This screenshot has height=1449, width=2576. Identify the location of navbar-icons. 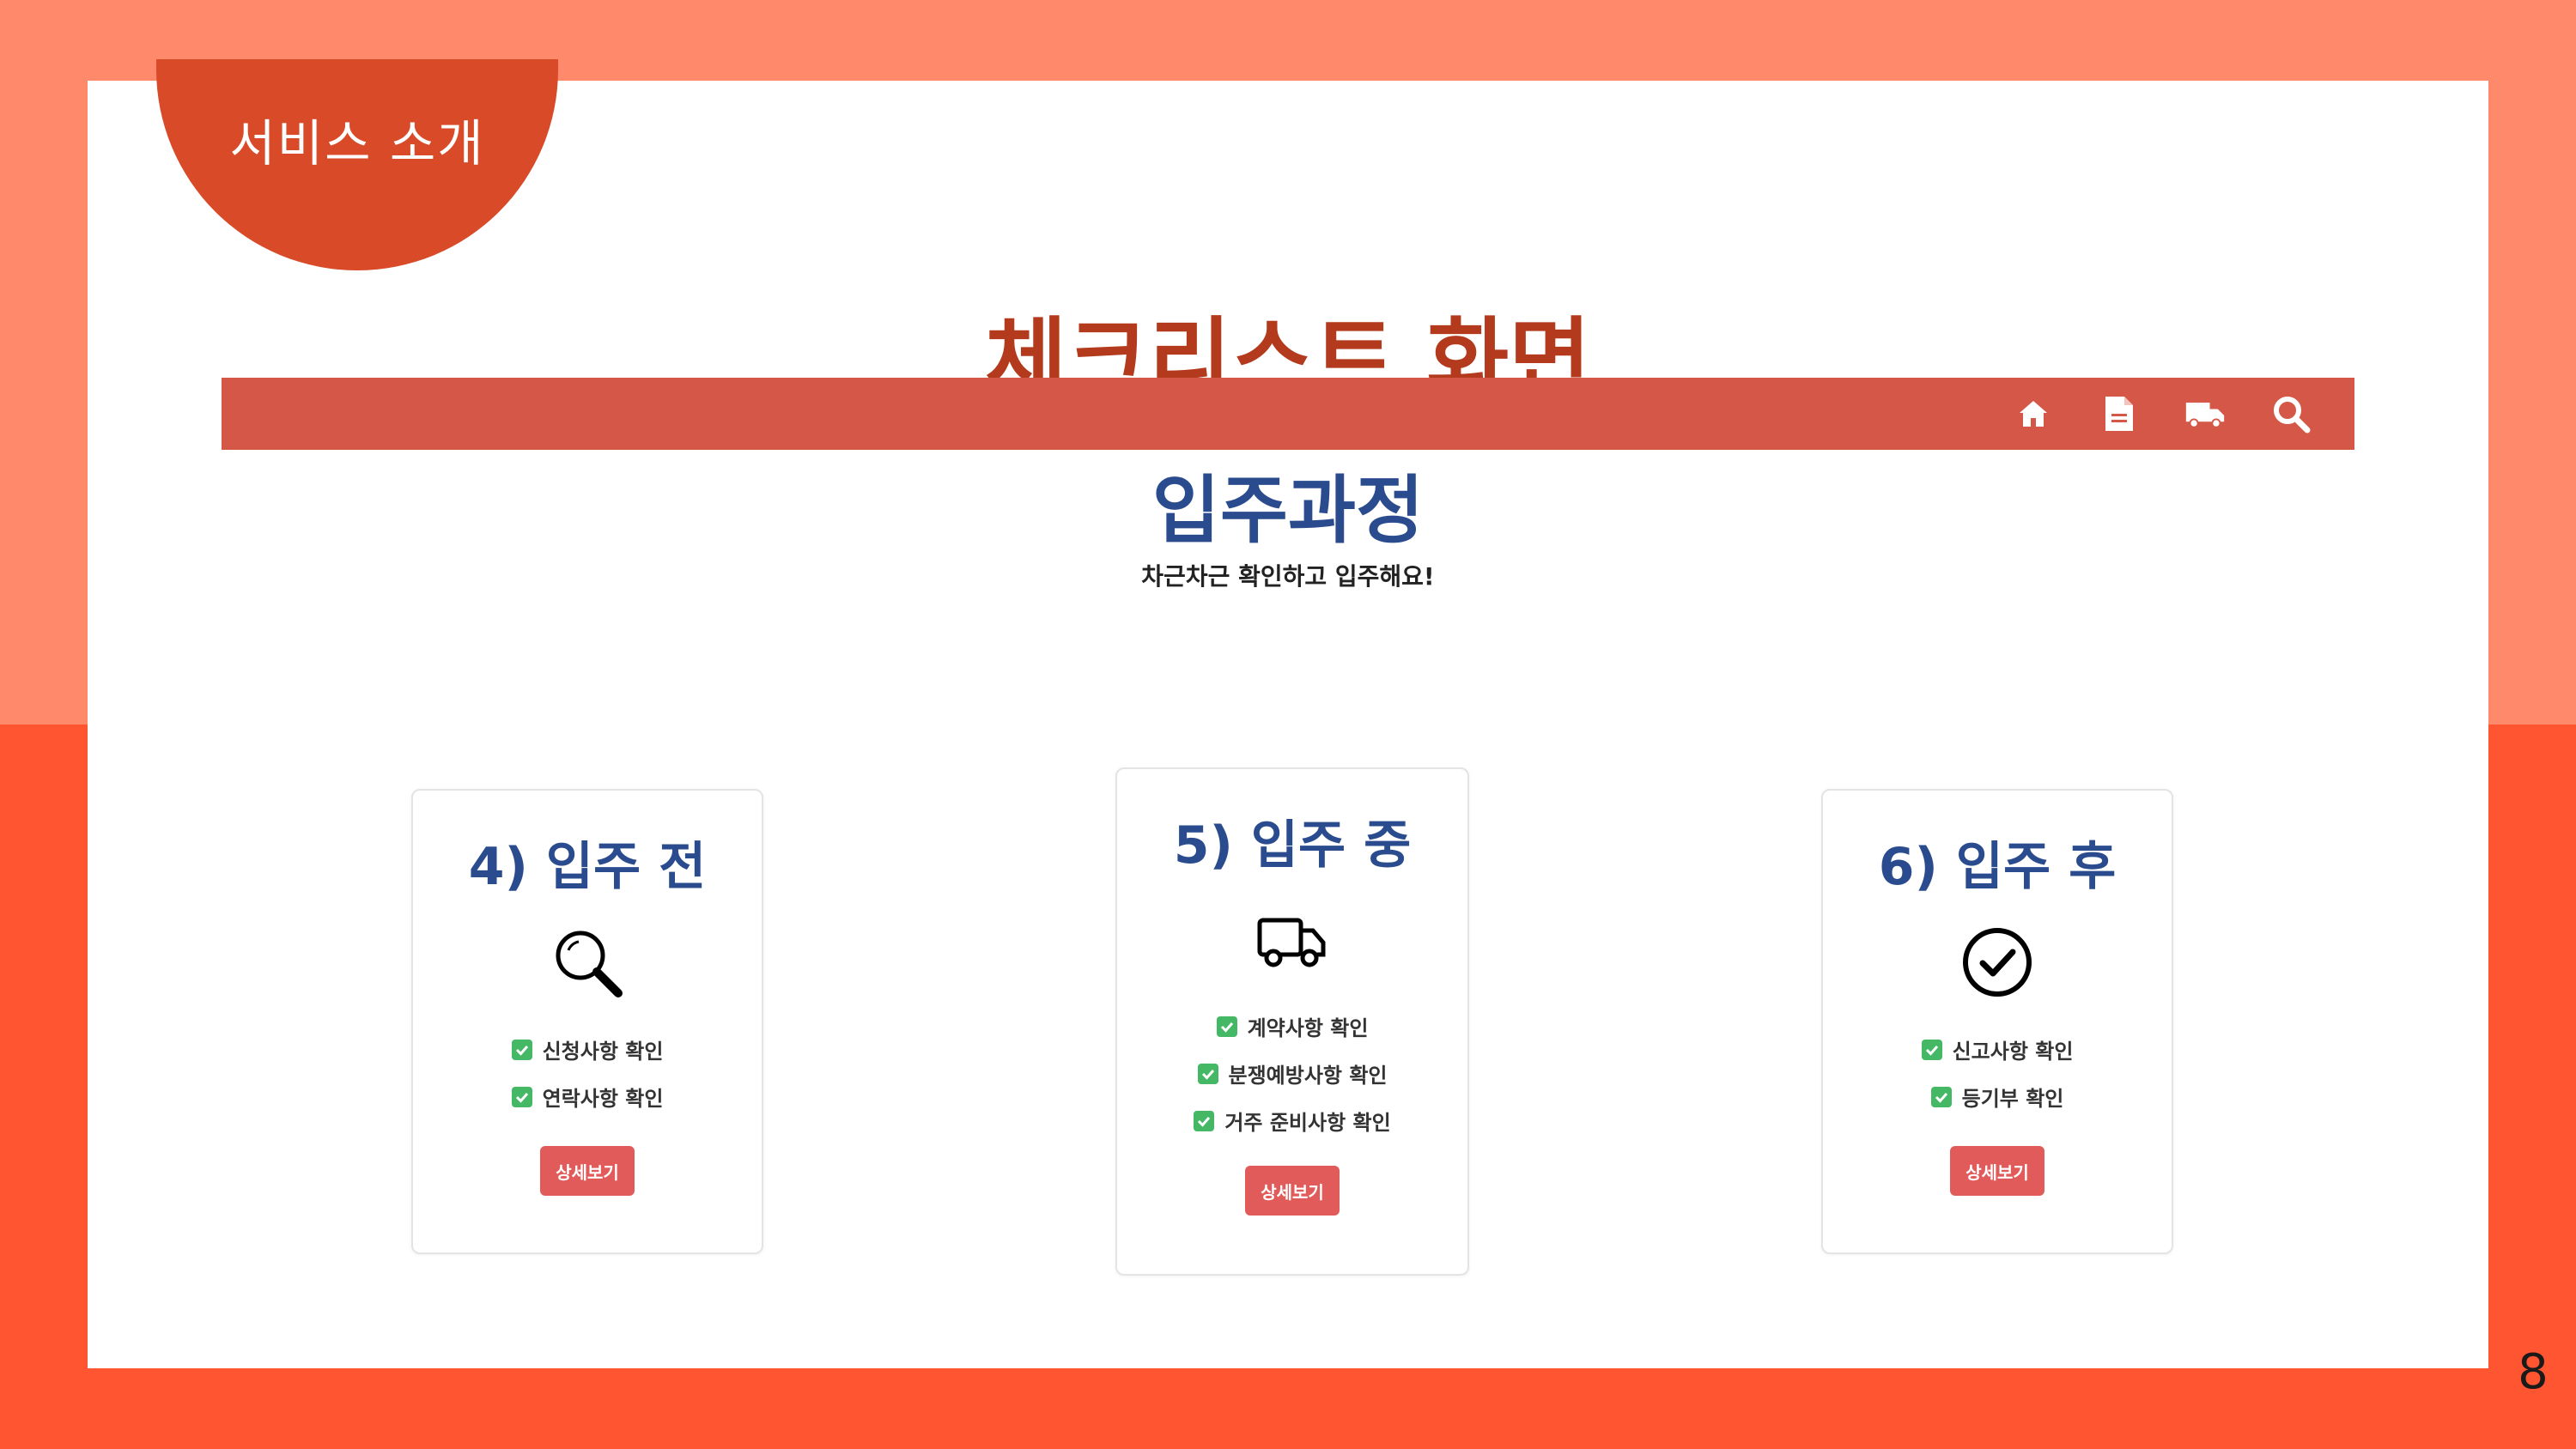
(2163, 414).